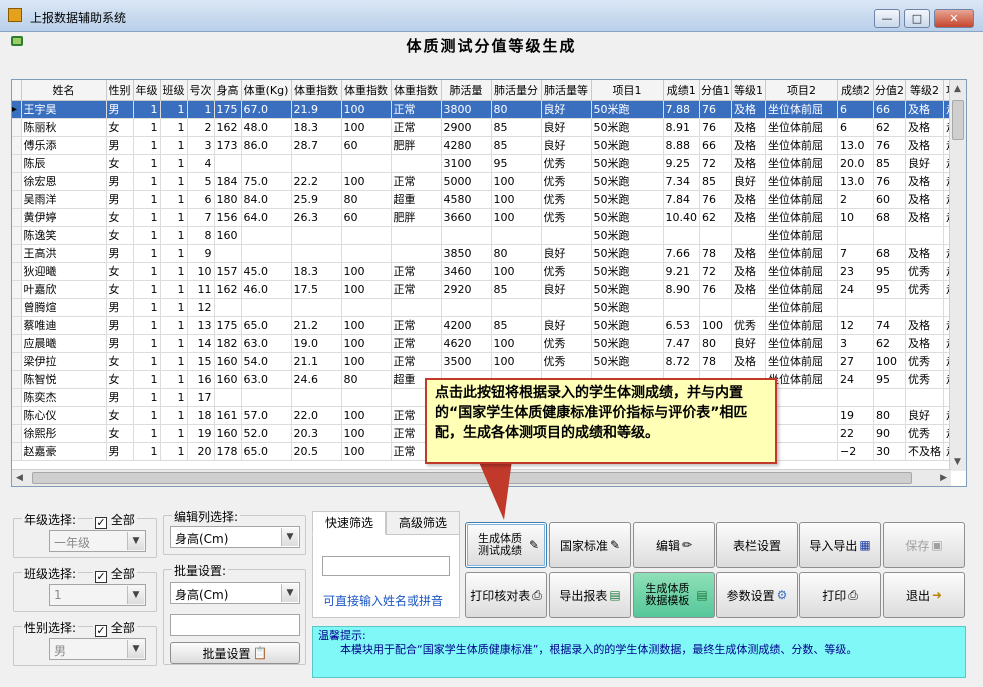 This screenshot has height=687, width=983. I want to click on table-cell: 7.47, so click(681, 343).